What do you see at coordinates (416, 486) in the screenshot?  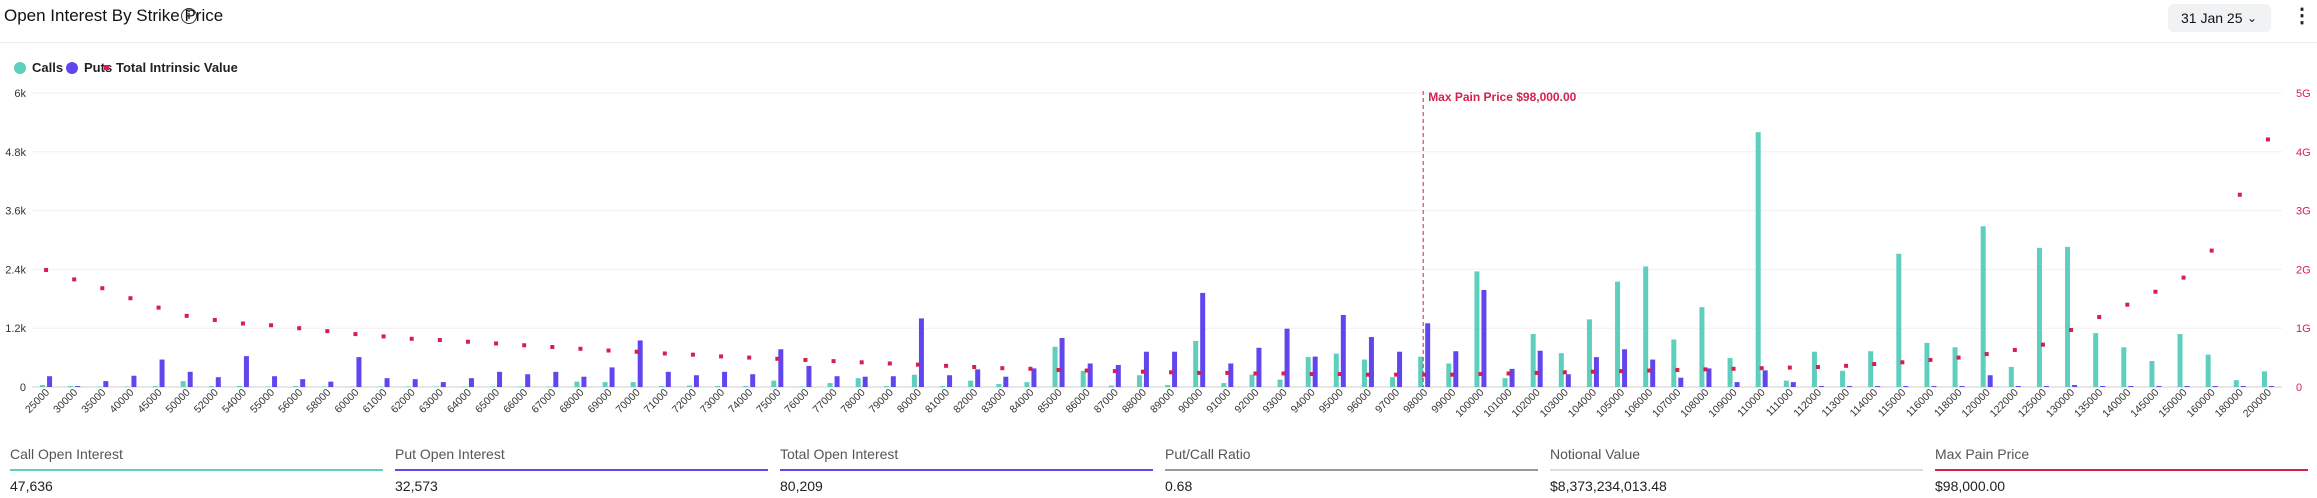 I see `stat-value: 32,573` at bounding box center [416, 486].